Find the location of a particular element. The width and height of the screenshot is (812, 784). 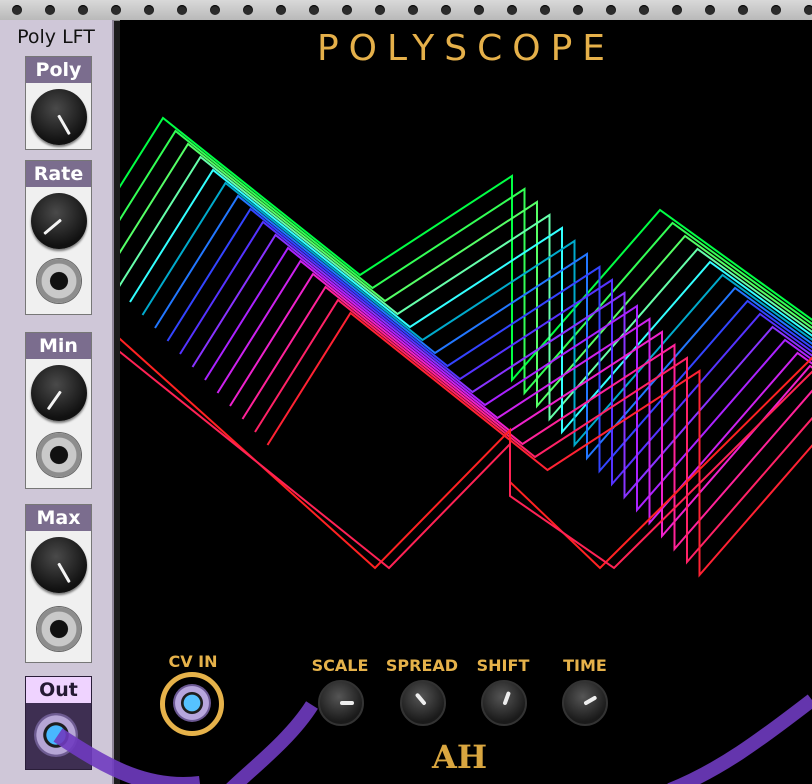

max-knob is located at coordinates (59, 565).